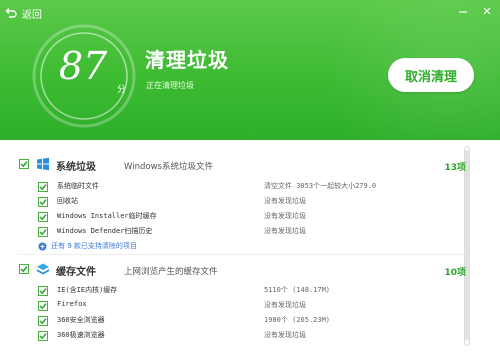  What do you see at coordinates (250, 269) in the screenshot?
I see `group-cache-files: 缓存文件 上网浏览产生的缓存文件 10项` at bounding box center [250, 269].